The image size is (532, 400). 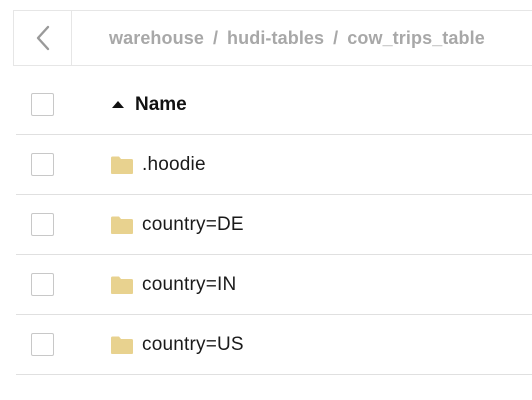 I want to click on folder-name: country=DE, so click(x=193, y=224).